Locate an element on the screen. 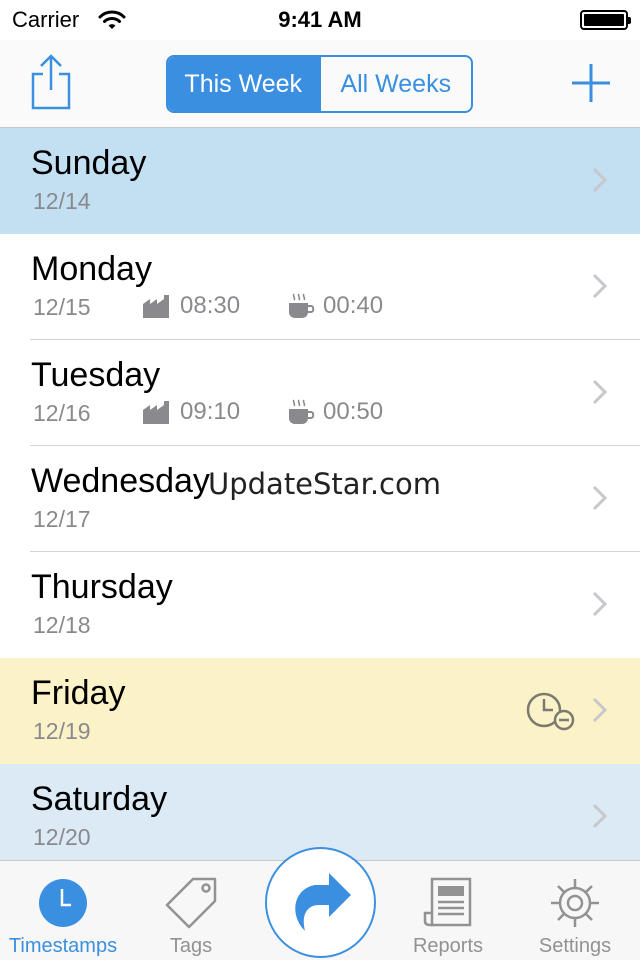 The width and height of the screenshot is (640, 960). tab-settings: Settings is located at coordinates (575, 910).